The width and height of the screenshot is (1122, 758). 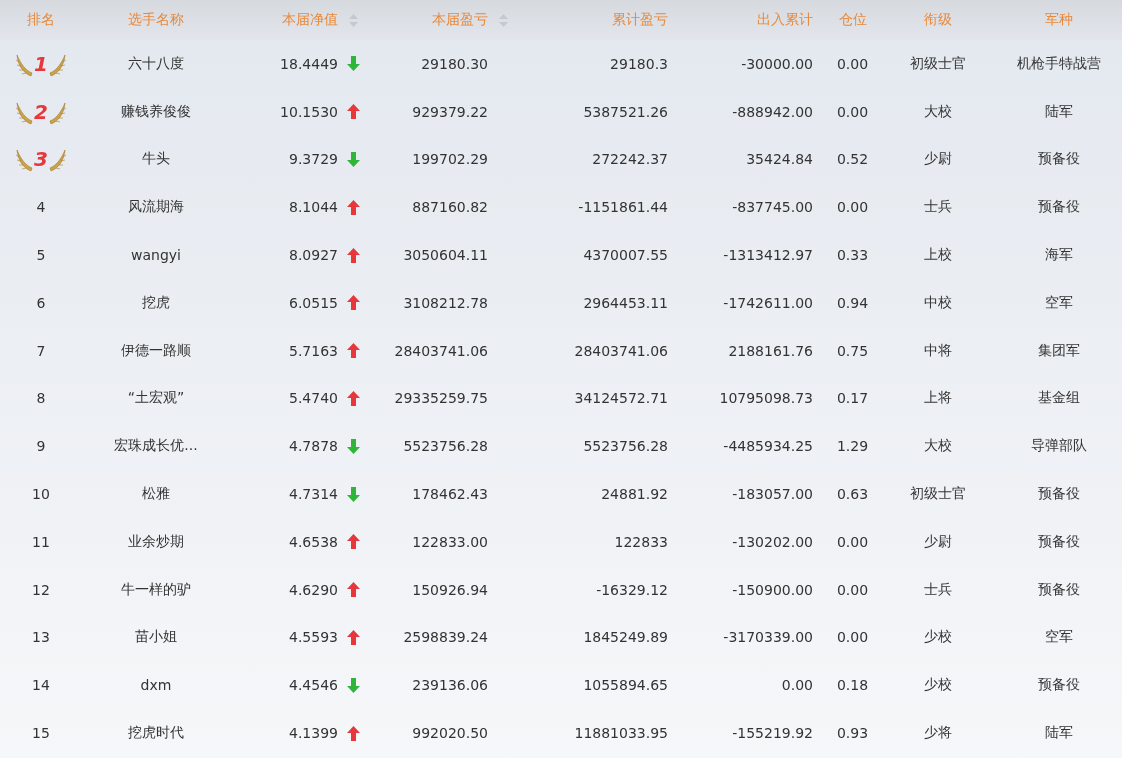 What do you see at coordinates (454, 63) in the screenshot?
I see `period-profit: 29180.30` at bounding box center [454, 63].